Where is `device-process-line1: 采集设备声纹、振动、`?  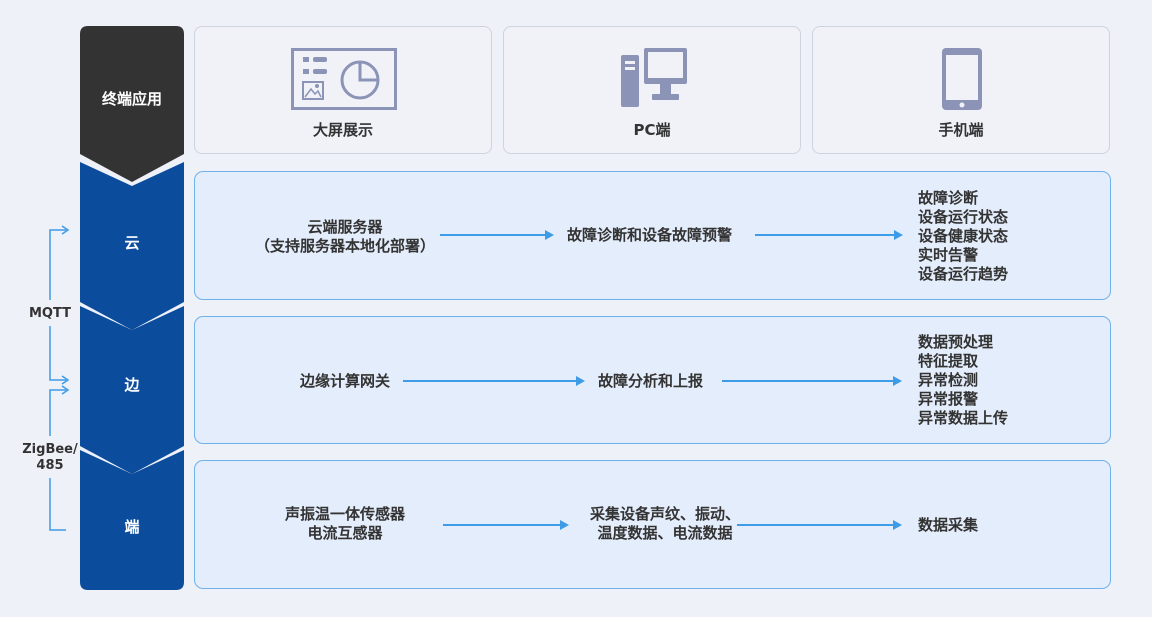
device-process-line1: 采集设备声纹、振动、 is located at coordinates (664, 514).